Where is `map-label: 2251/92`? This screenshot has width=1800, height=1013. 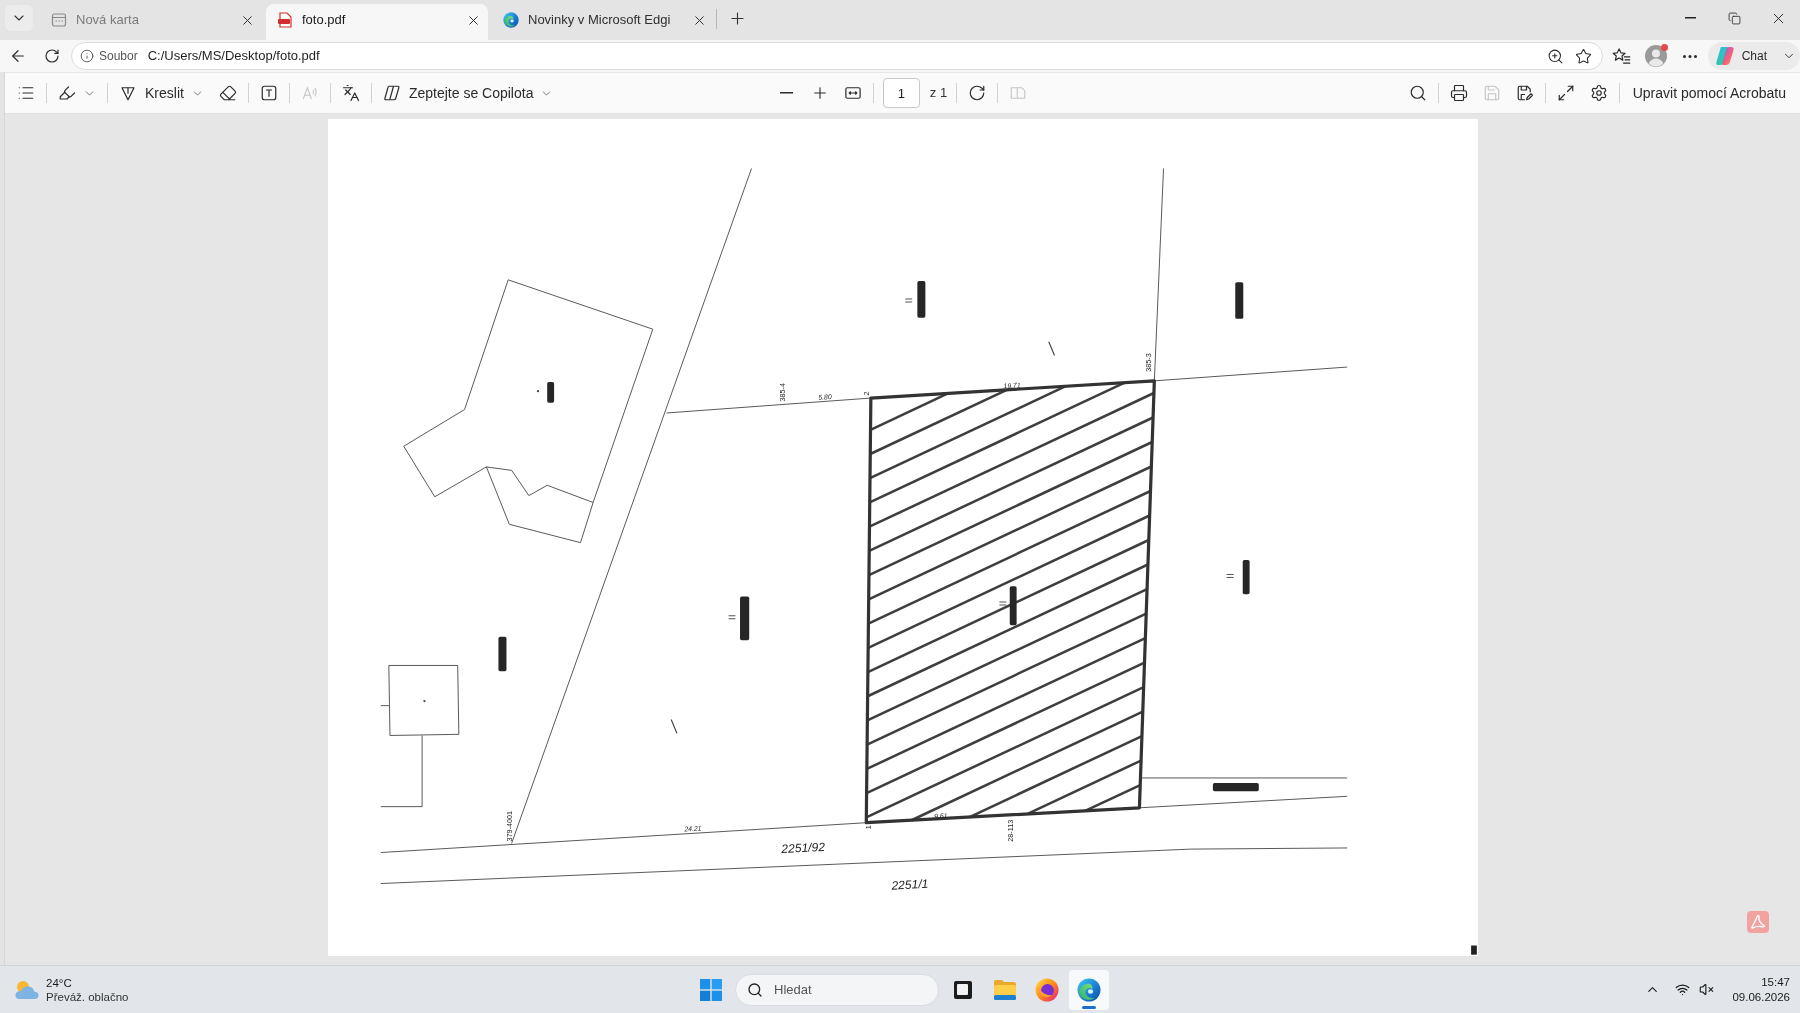 map-label: 2251/92 is located at coordinates (802, 848).